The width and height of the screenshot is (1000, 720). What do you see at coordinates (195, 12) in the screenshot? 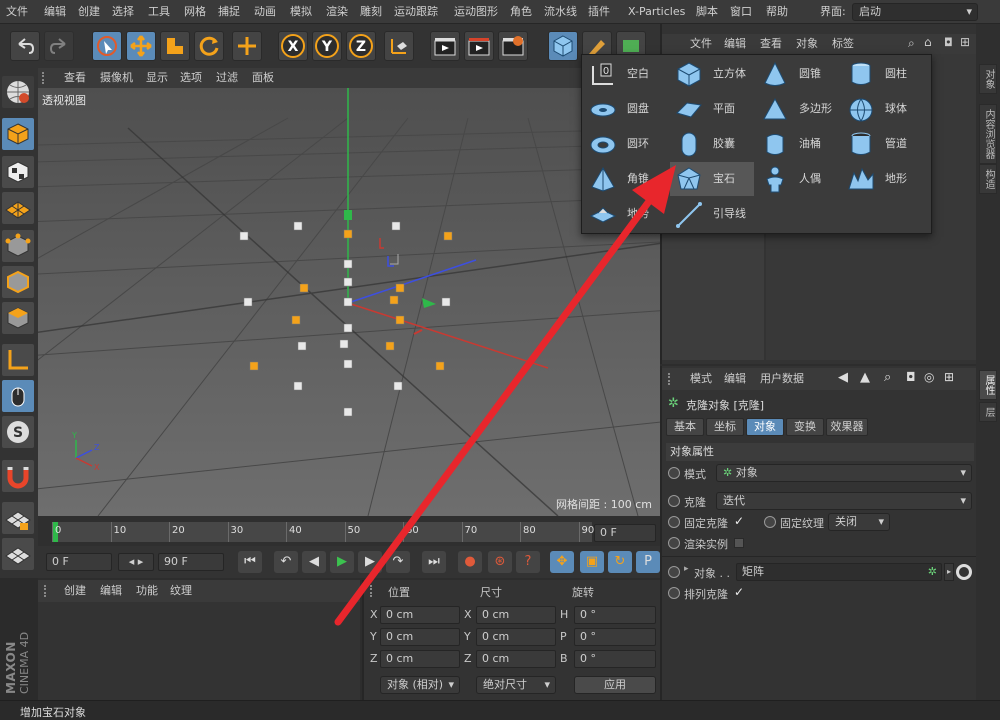
I see `menu-item: 网格` at bounding box center [195, 12].